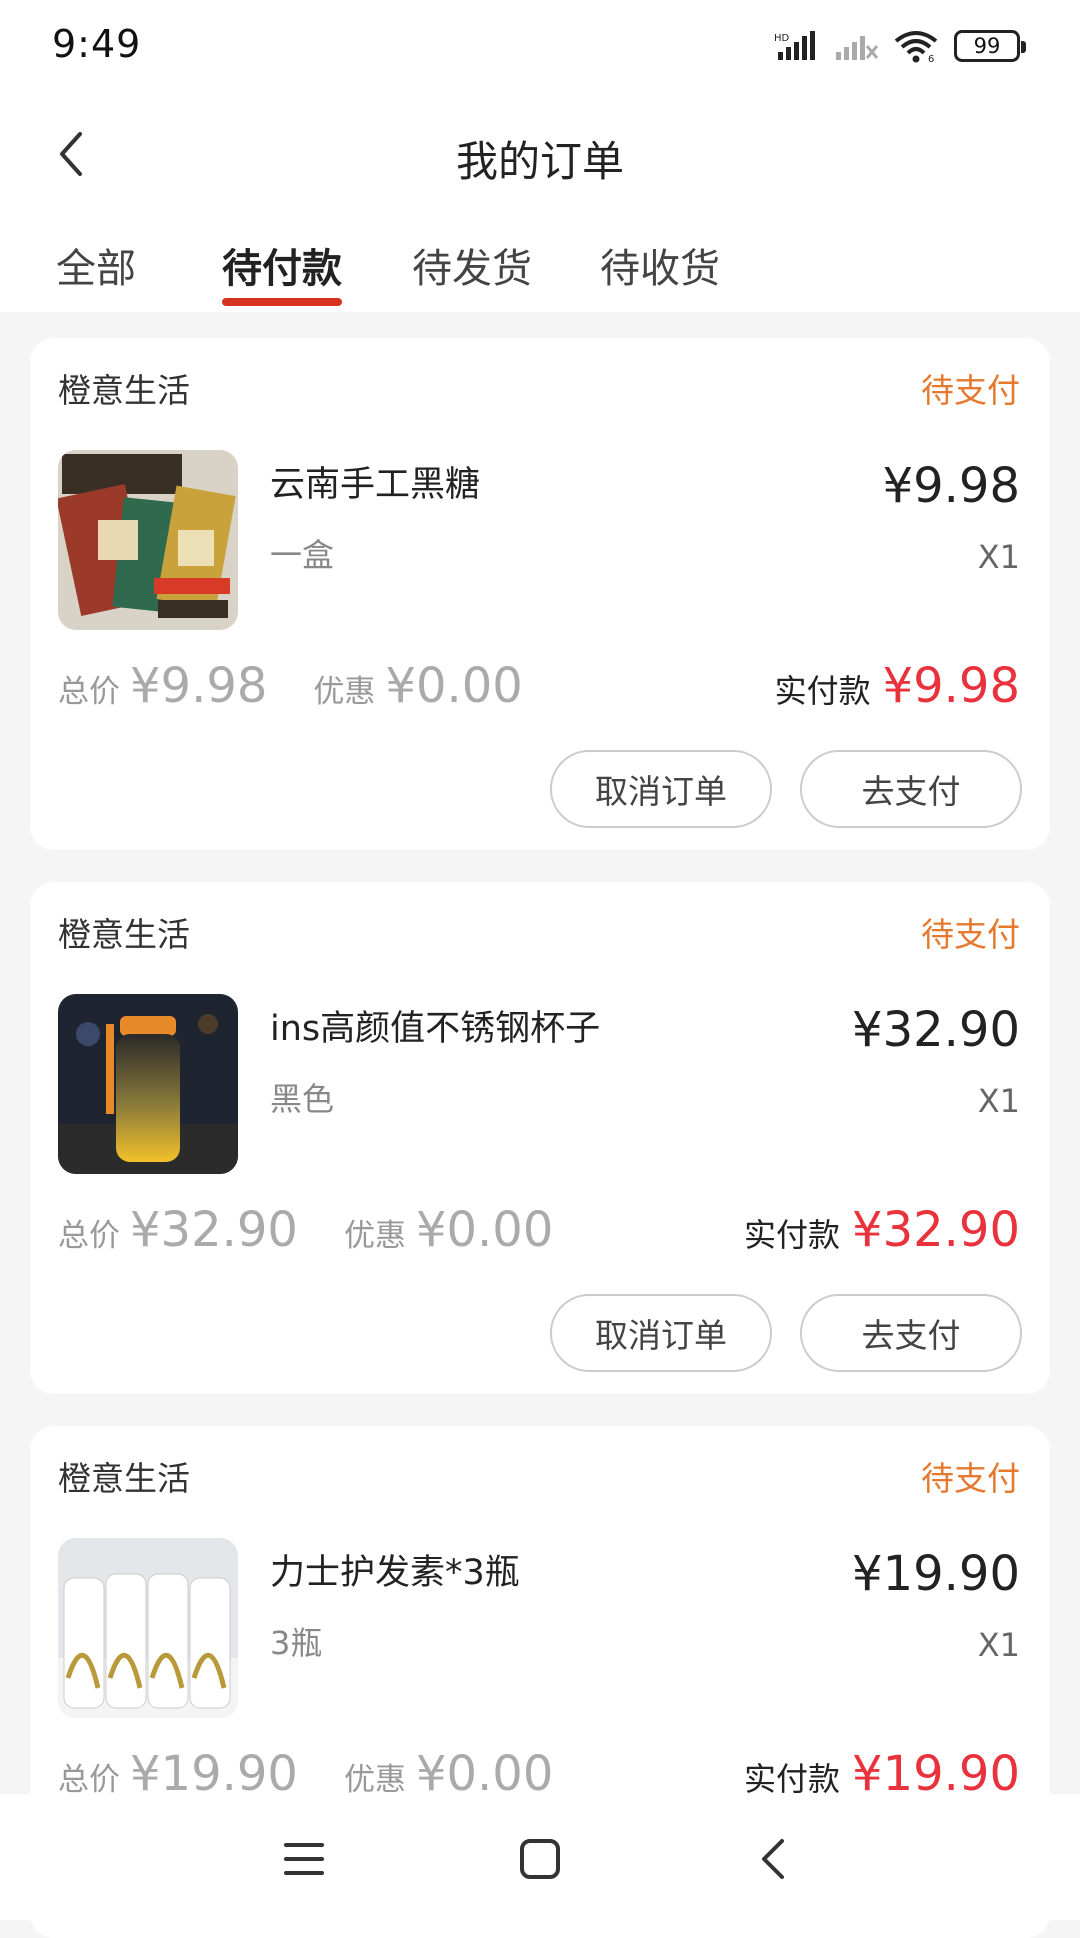 This screenshot has width=1080, height=1938. Describe the element at coordinates (97, 44) in the screenshot. I see `status-time: 9:49` at that location.